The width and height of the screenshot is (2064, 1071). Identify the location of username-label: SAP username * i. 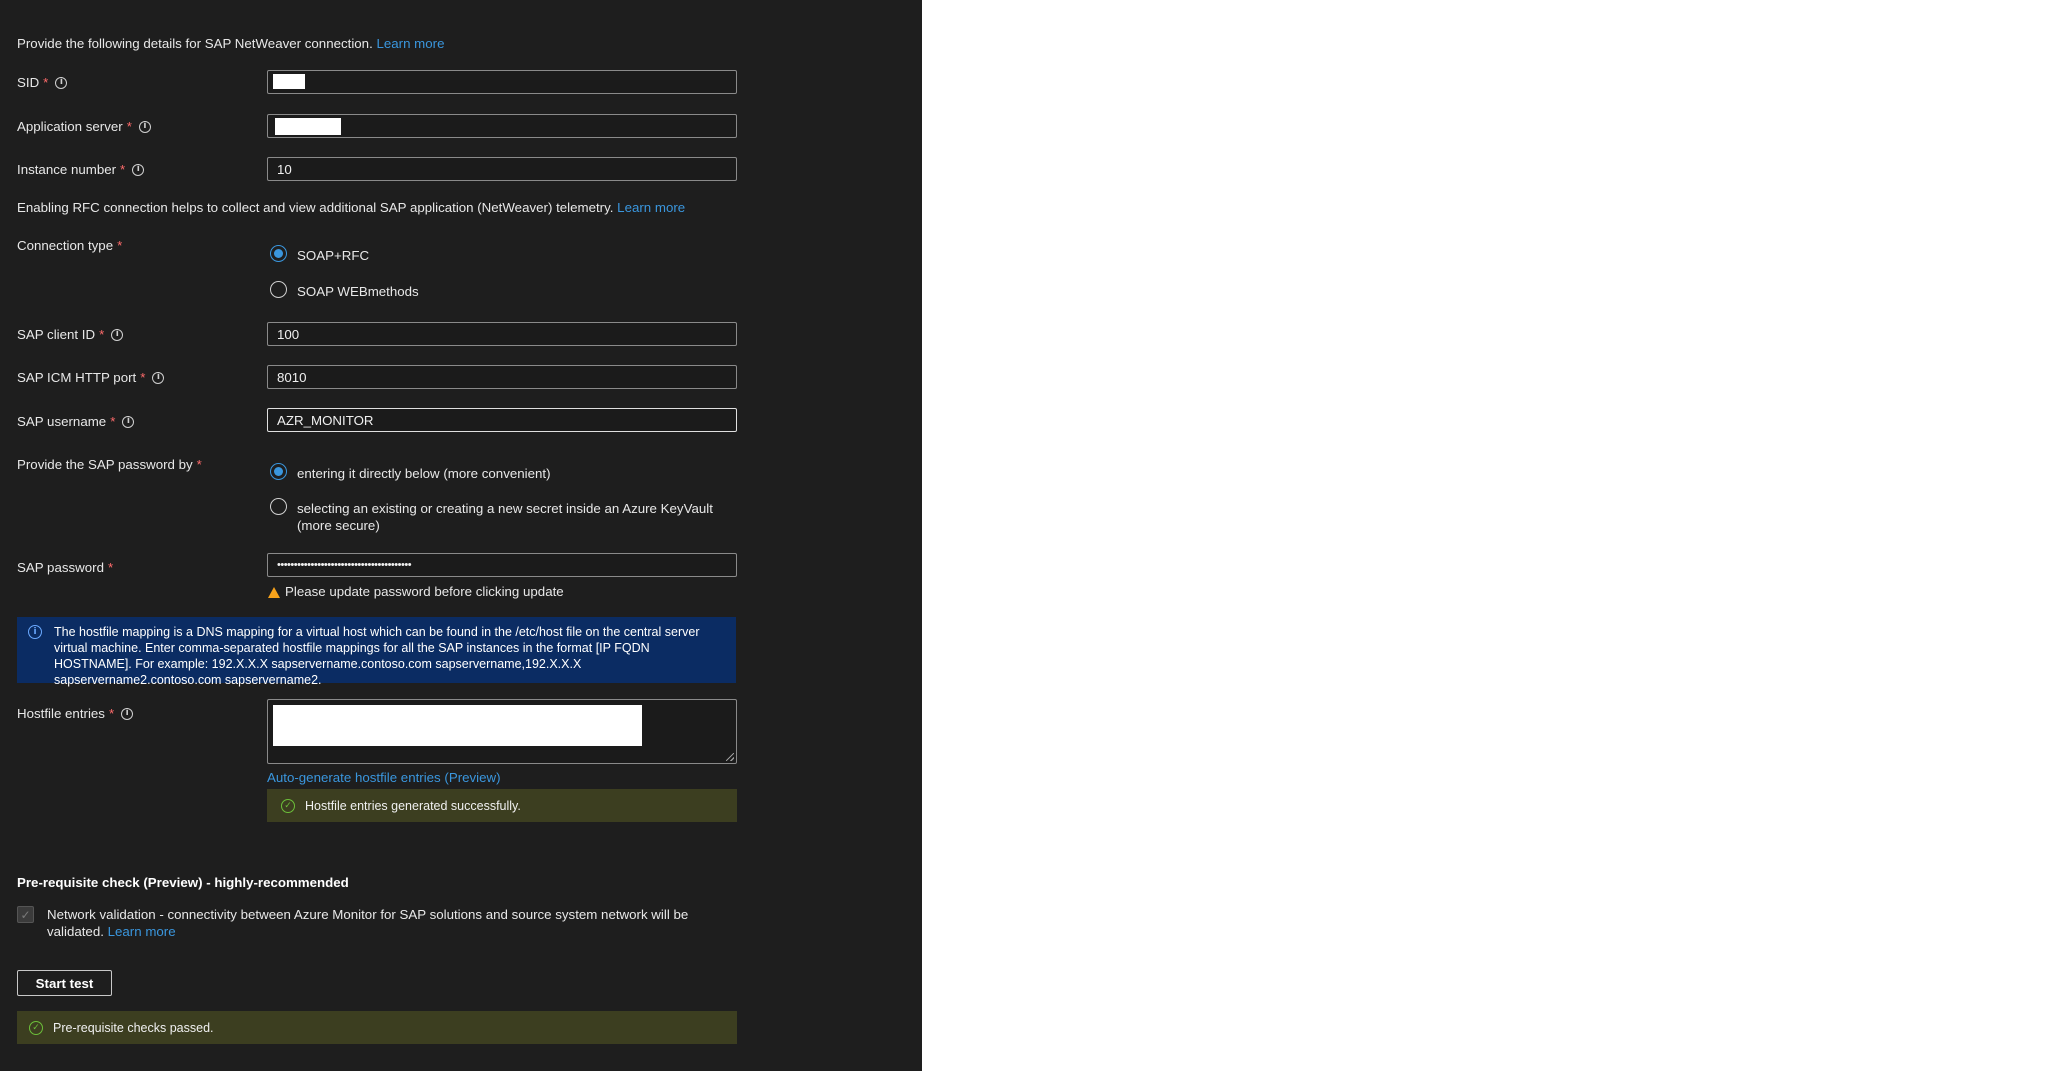
(76, 421).